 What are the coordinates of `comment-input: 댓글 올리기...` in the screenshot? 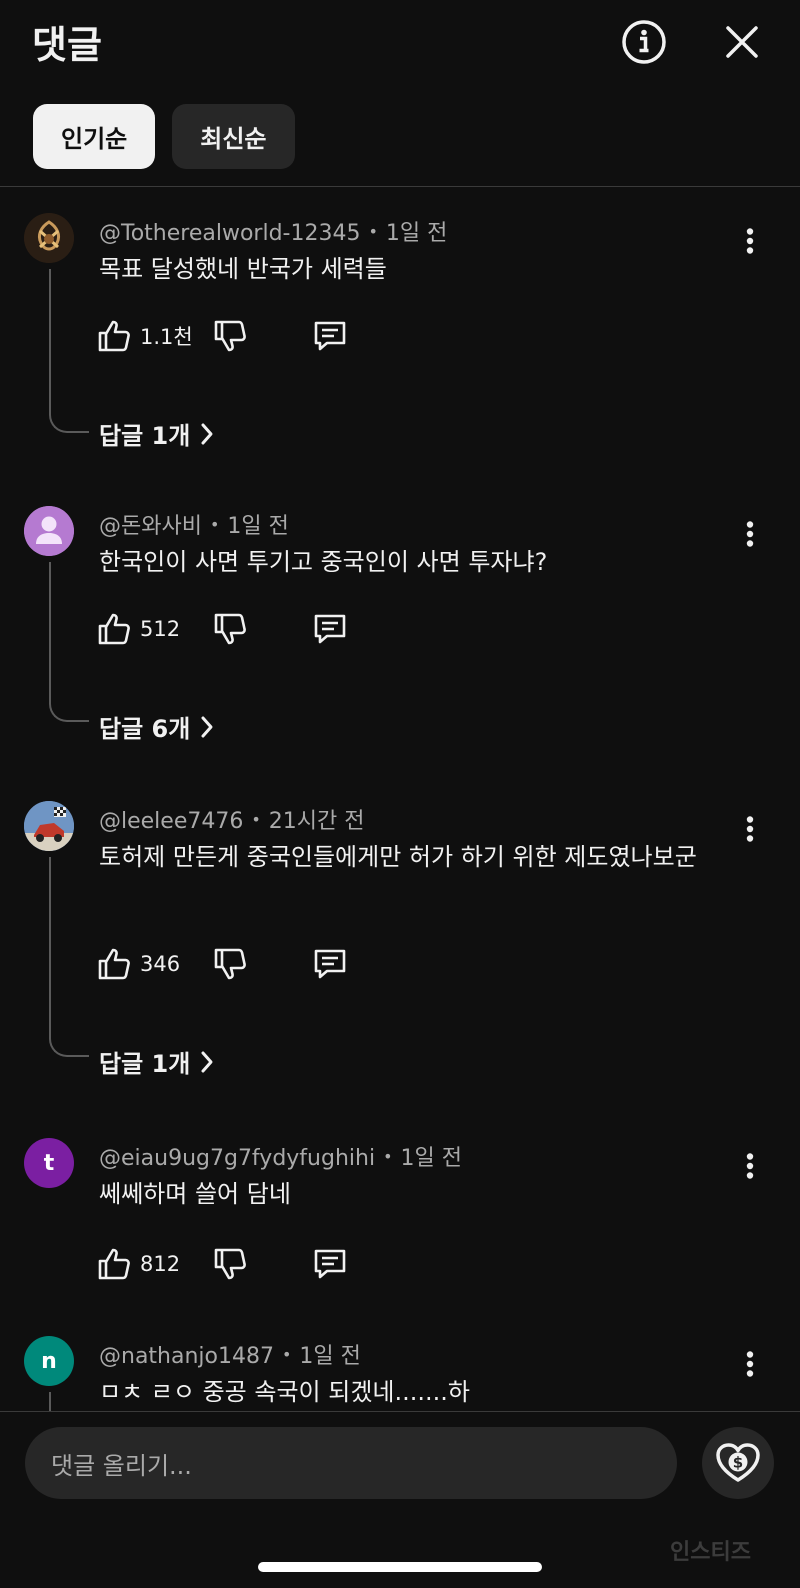 It's located at (351, 1463).